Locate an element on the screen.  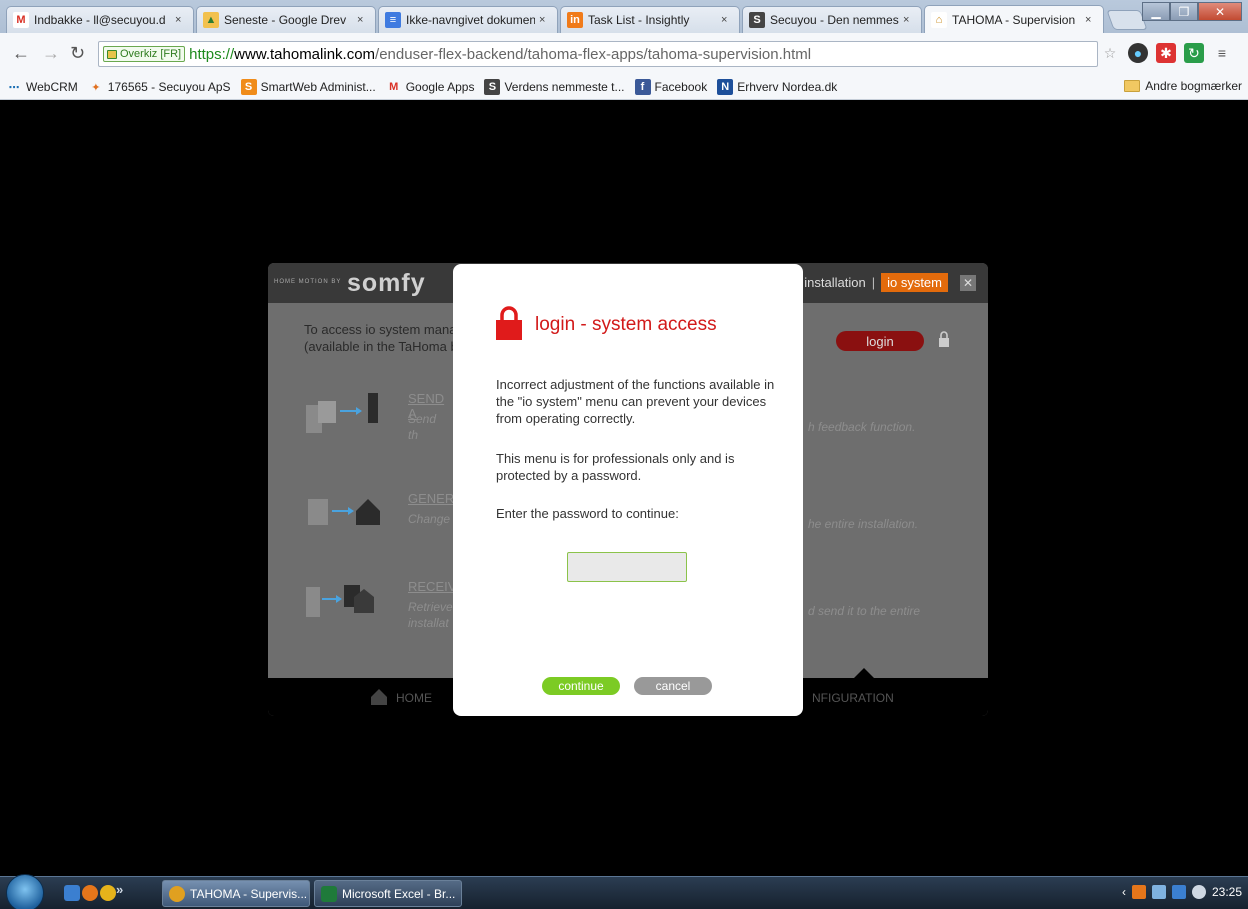
tab-label: Ikke-navngivet dokumen is located at coordinates (470, 20).